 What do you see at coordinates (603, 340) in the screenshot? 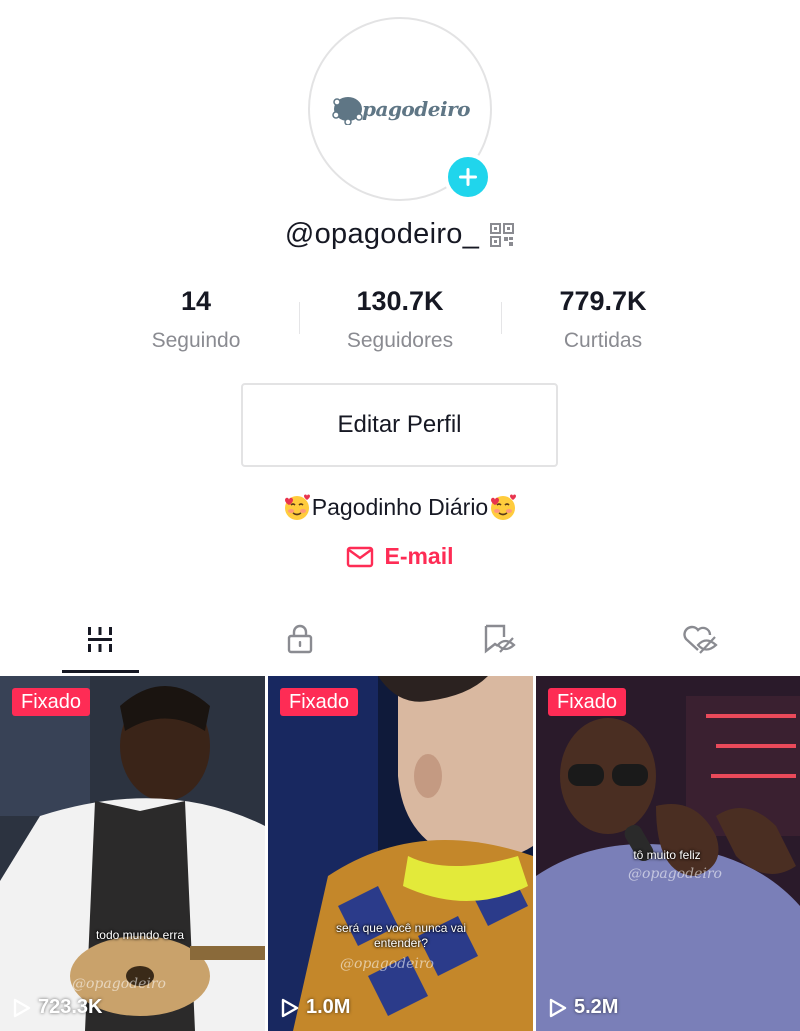
I see `likes-label: Curtidas` at bounding box center [603, 340].